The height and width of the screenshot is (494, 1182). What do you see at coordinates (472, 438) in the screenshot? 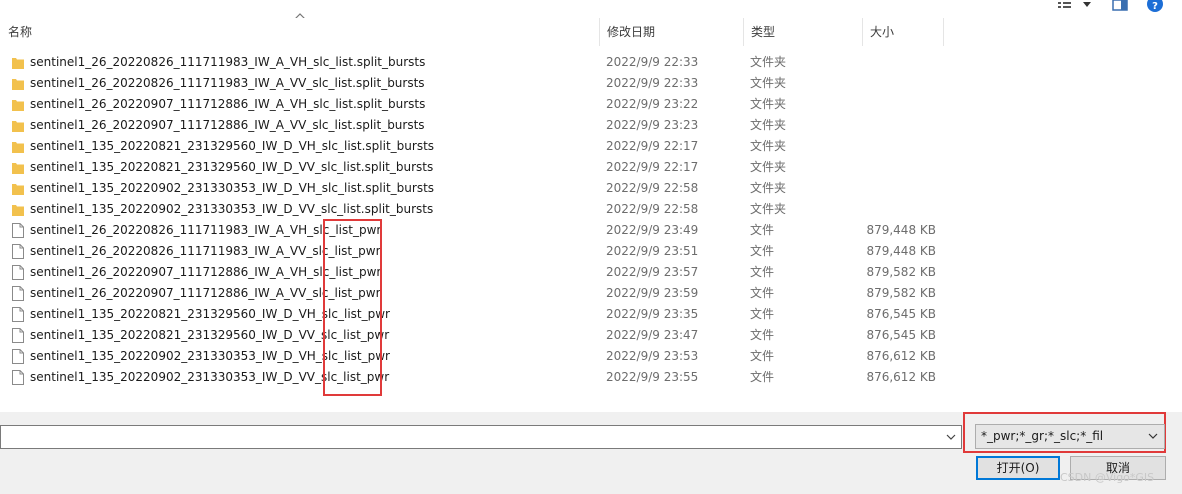
I see `file-name-input` at bounding box center [472, 438].